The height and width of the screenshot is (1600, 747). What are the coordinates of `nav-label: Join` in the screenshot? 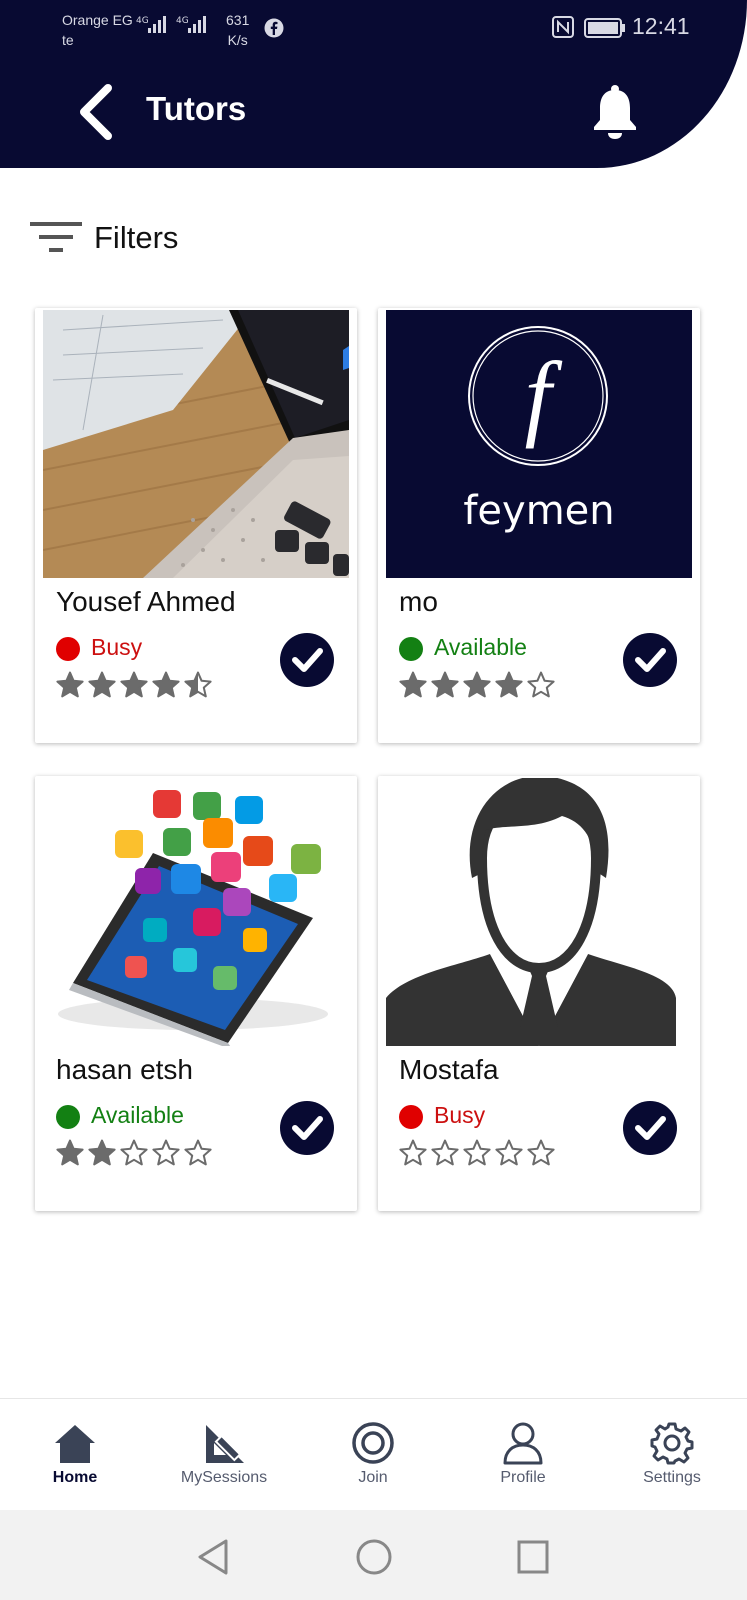 It's located at (373, 1477).